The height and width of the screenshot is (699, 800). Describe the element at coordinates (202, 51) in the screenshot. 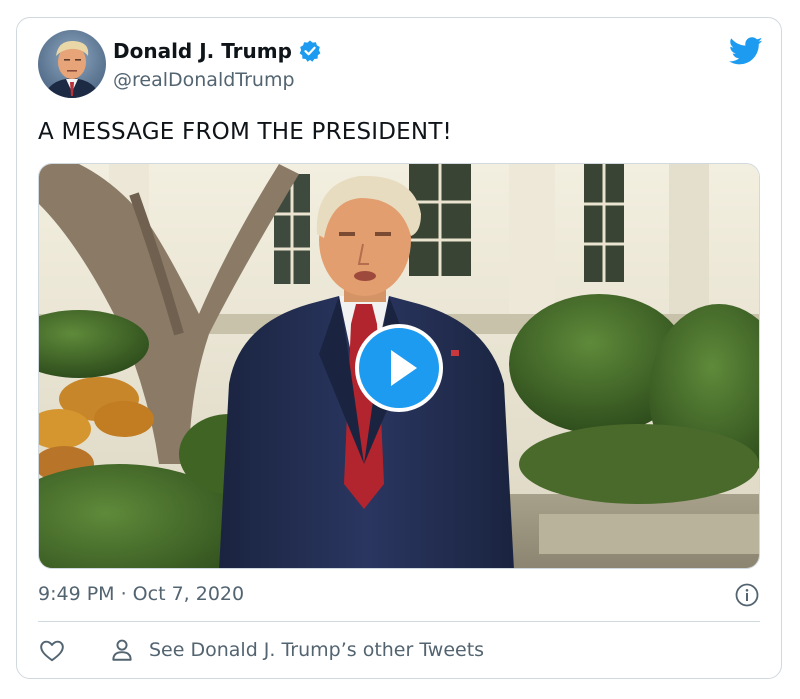

I see `author-display-name: Donald J. Trump` at that location.